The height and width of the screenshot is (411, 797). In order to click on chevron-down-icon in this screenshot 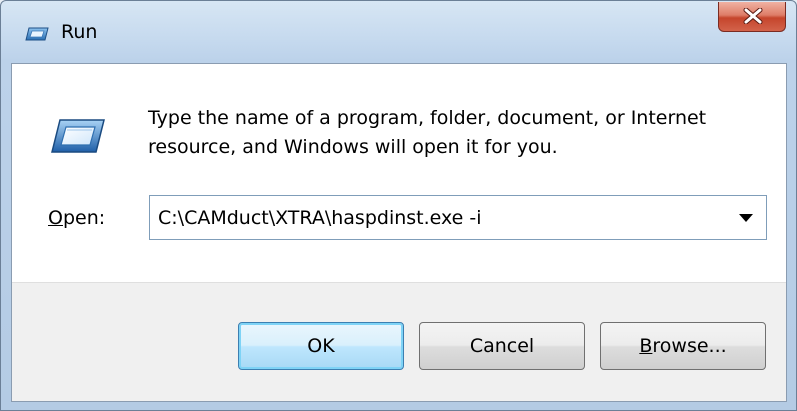, I will do `click(746, 218)`.